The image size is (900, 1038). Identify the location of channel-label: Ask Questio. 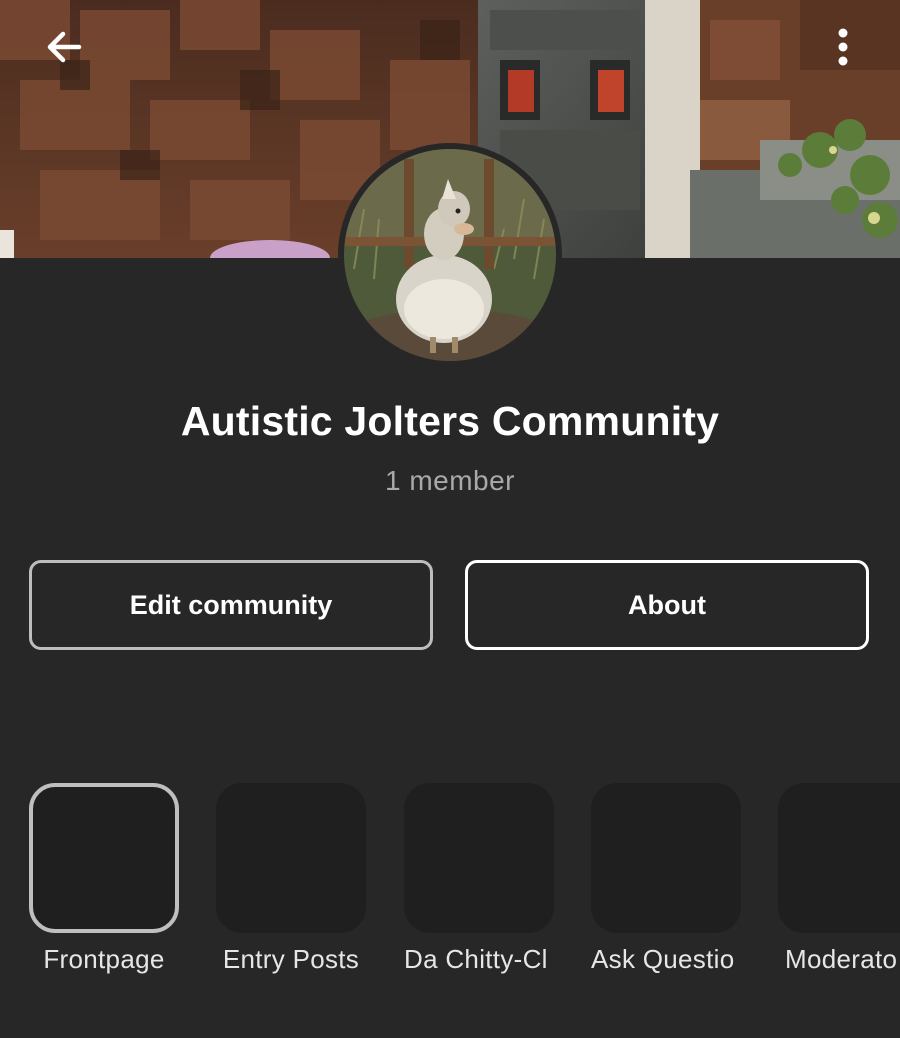
(663, 959).